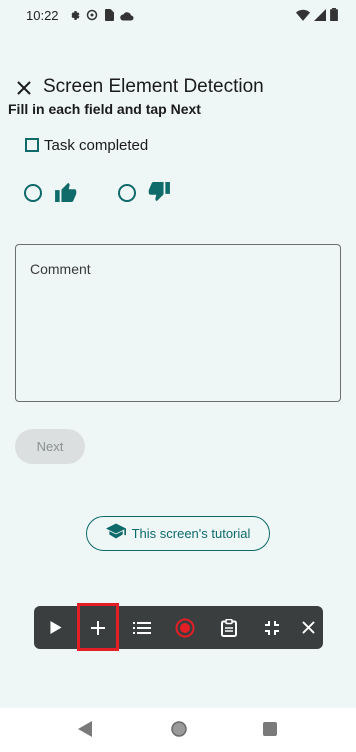 Image resolution: width=356 pixels, height=752 pixels. Describe the element at coordinates (159, 194) in the screenshot. I see `thumbs-down-icon` at that location.